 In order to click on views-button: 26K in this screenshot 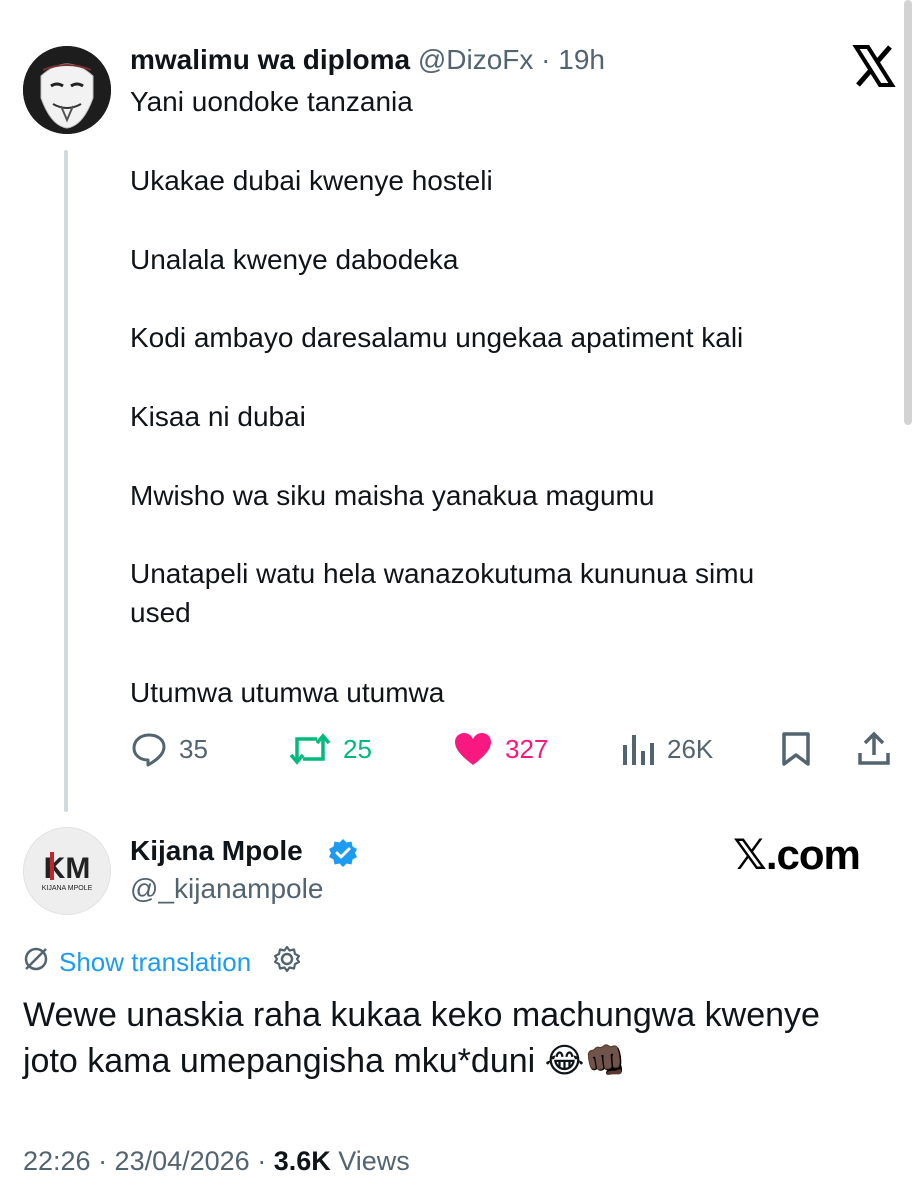, I will do `click(667, 749)`.